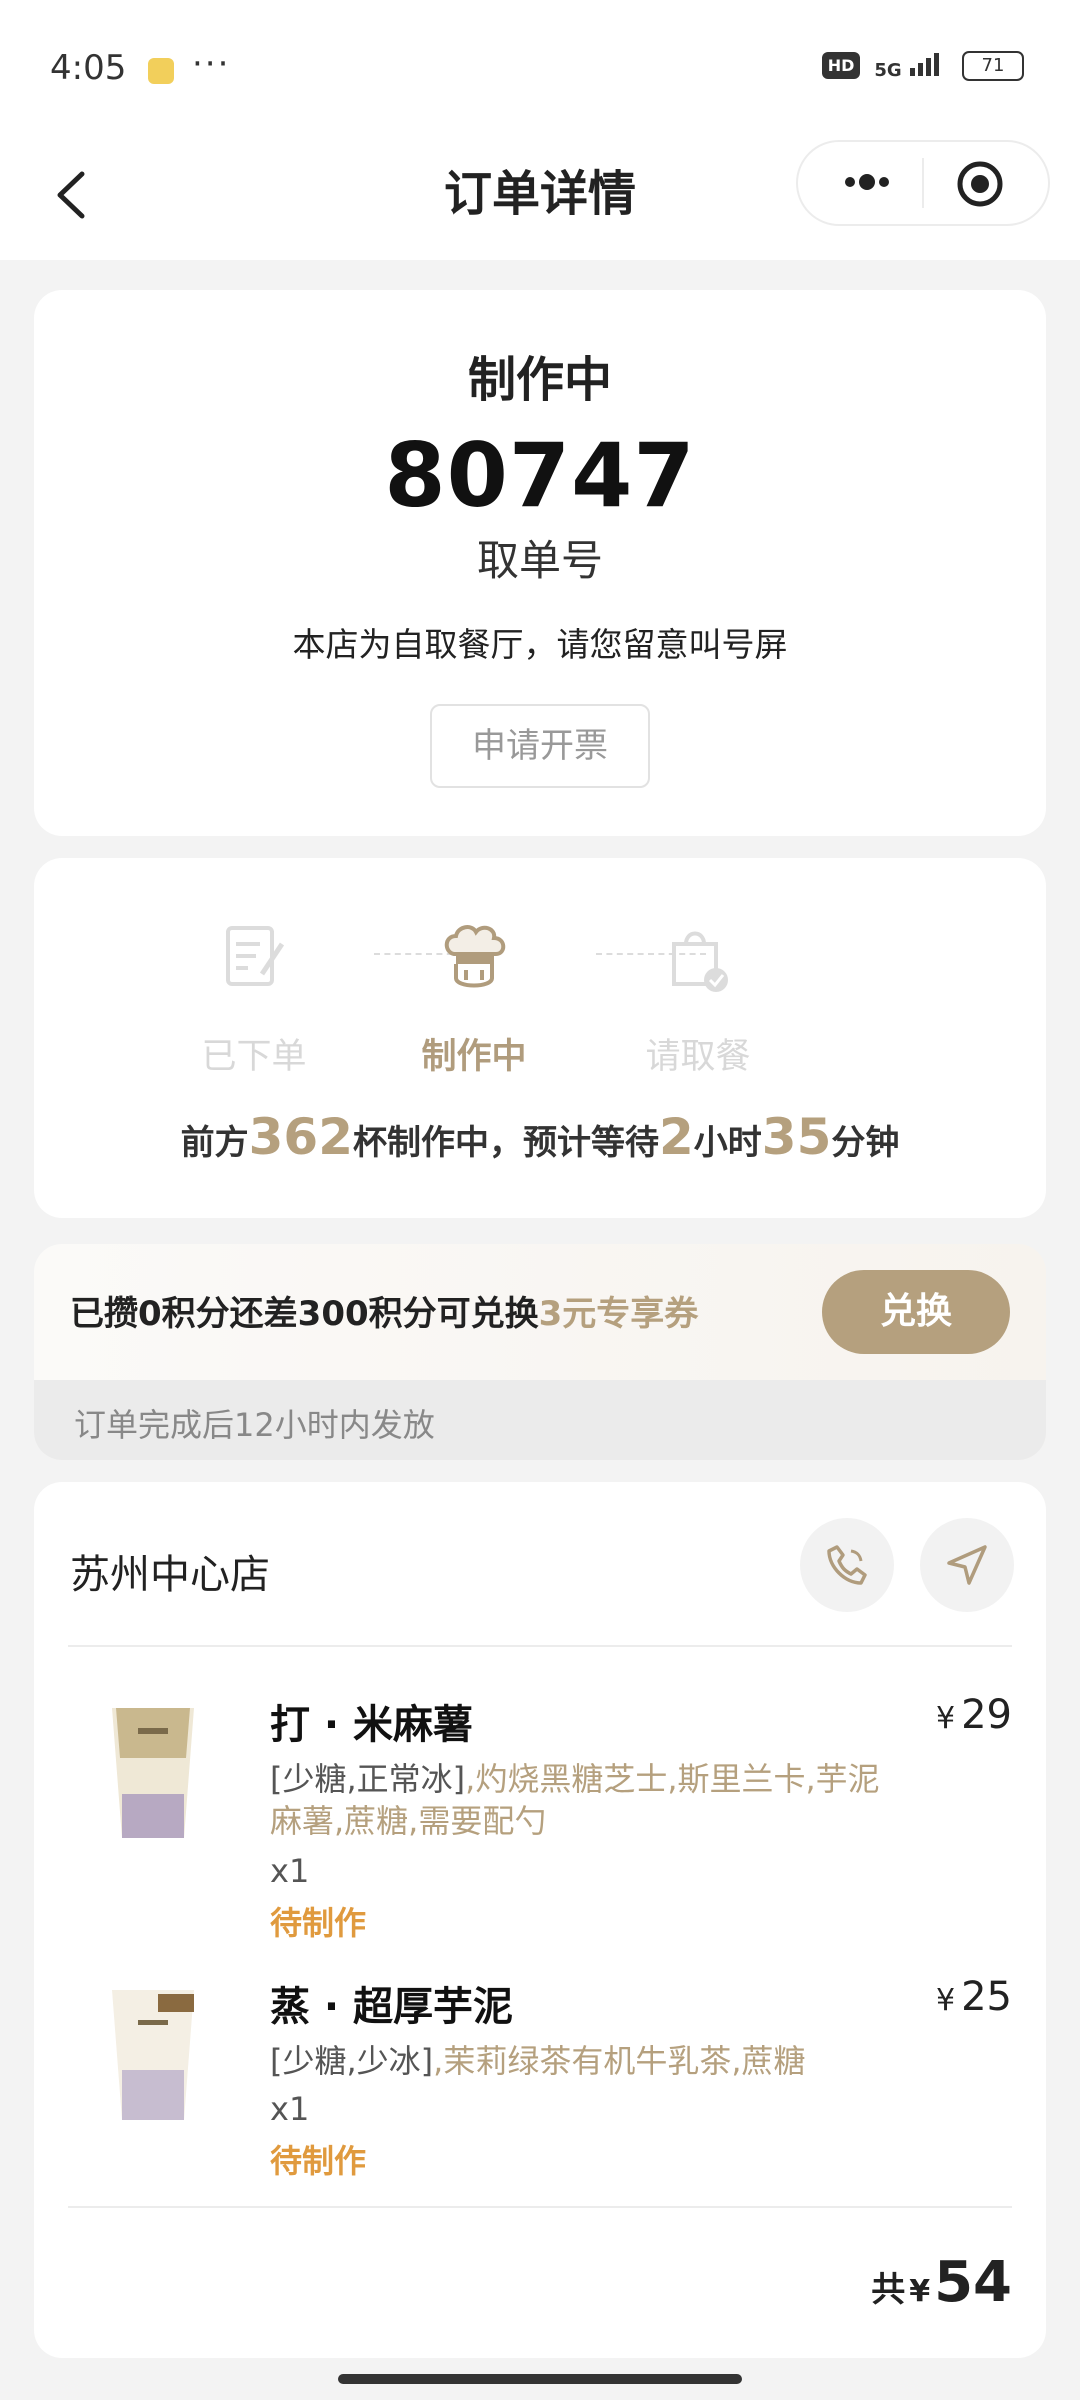  What do you see at coordinates (88, 68) in the screenshot?
I see `status-time: 4:05` at bounding box center [88, 68].